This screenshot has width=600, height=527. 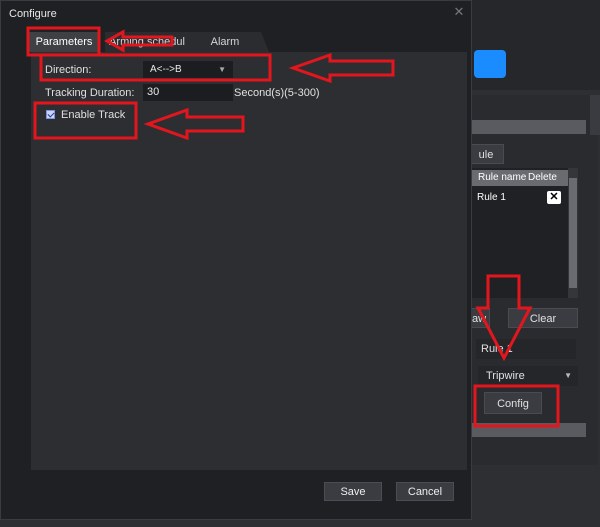 I want to click on config-button: Config, so click(x=513, y=403).